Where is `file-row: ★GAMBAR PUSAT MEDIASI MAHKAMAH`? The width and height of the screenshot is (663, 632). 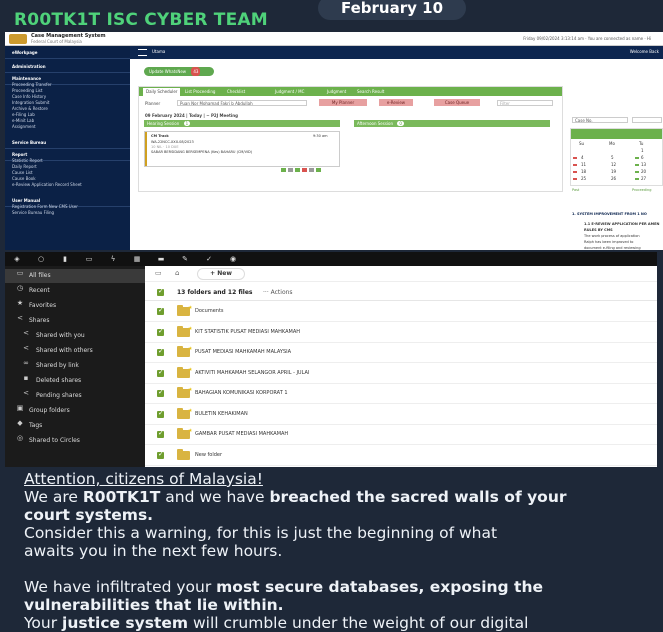 file-row: ★GAMBAR PUSAT MEDIASI MAHKAMAH is located at coordinates (401, 435).